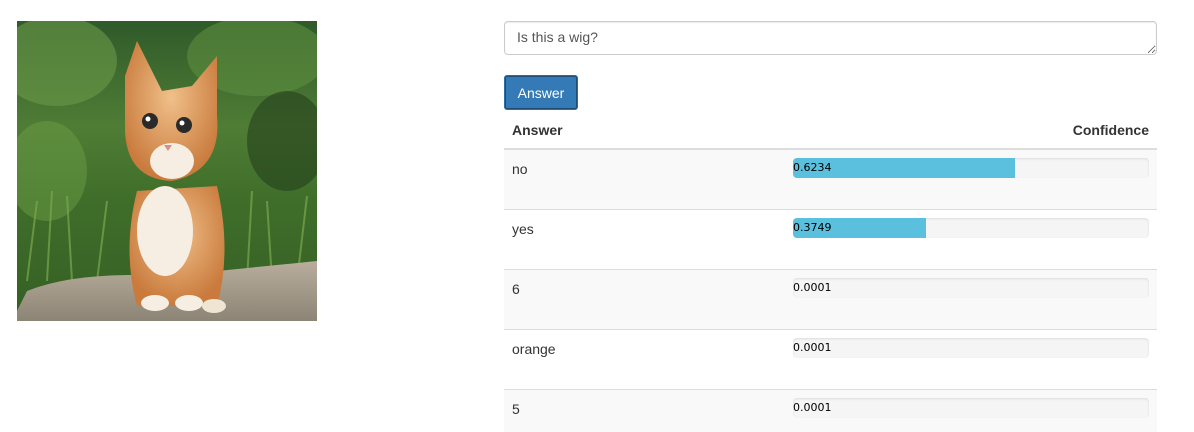 This screenshot has width=1194, height=432. What do you see at coordinates (644, 410) in the screenshot?
I see `answer-cell: 5` at bounding box center [644, 410].